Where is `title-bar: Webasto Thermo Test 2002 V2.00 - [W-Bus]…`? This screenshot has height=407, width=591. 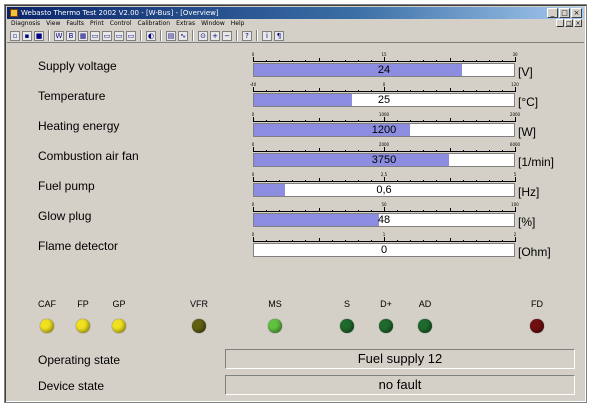
title-bar: Webasto Thermo Test 2002 V2.00 - [W-Bus]… is located at coordinates (295, 13).